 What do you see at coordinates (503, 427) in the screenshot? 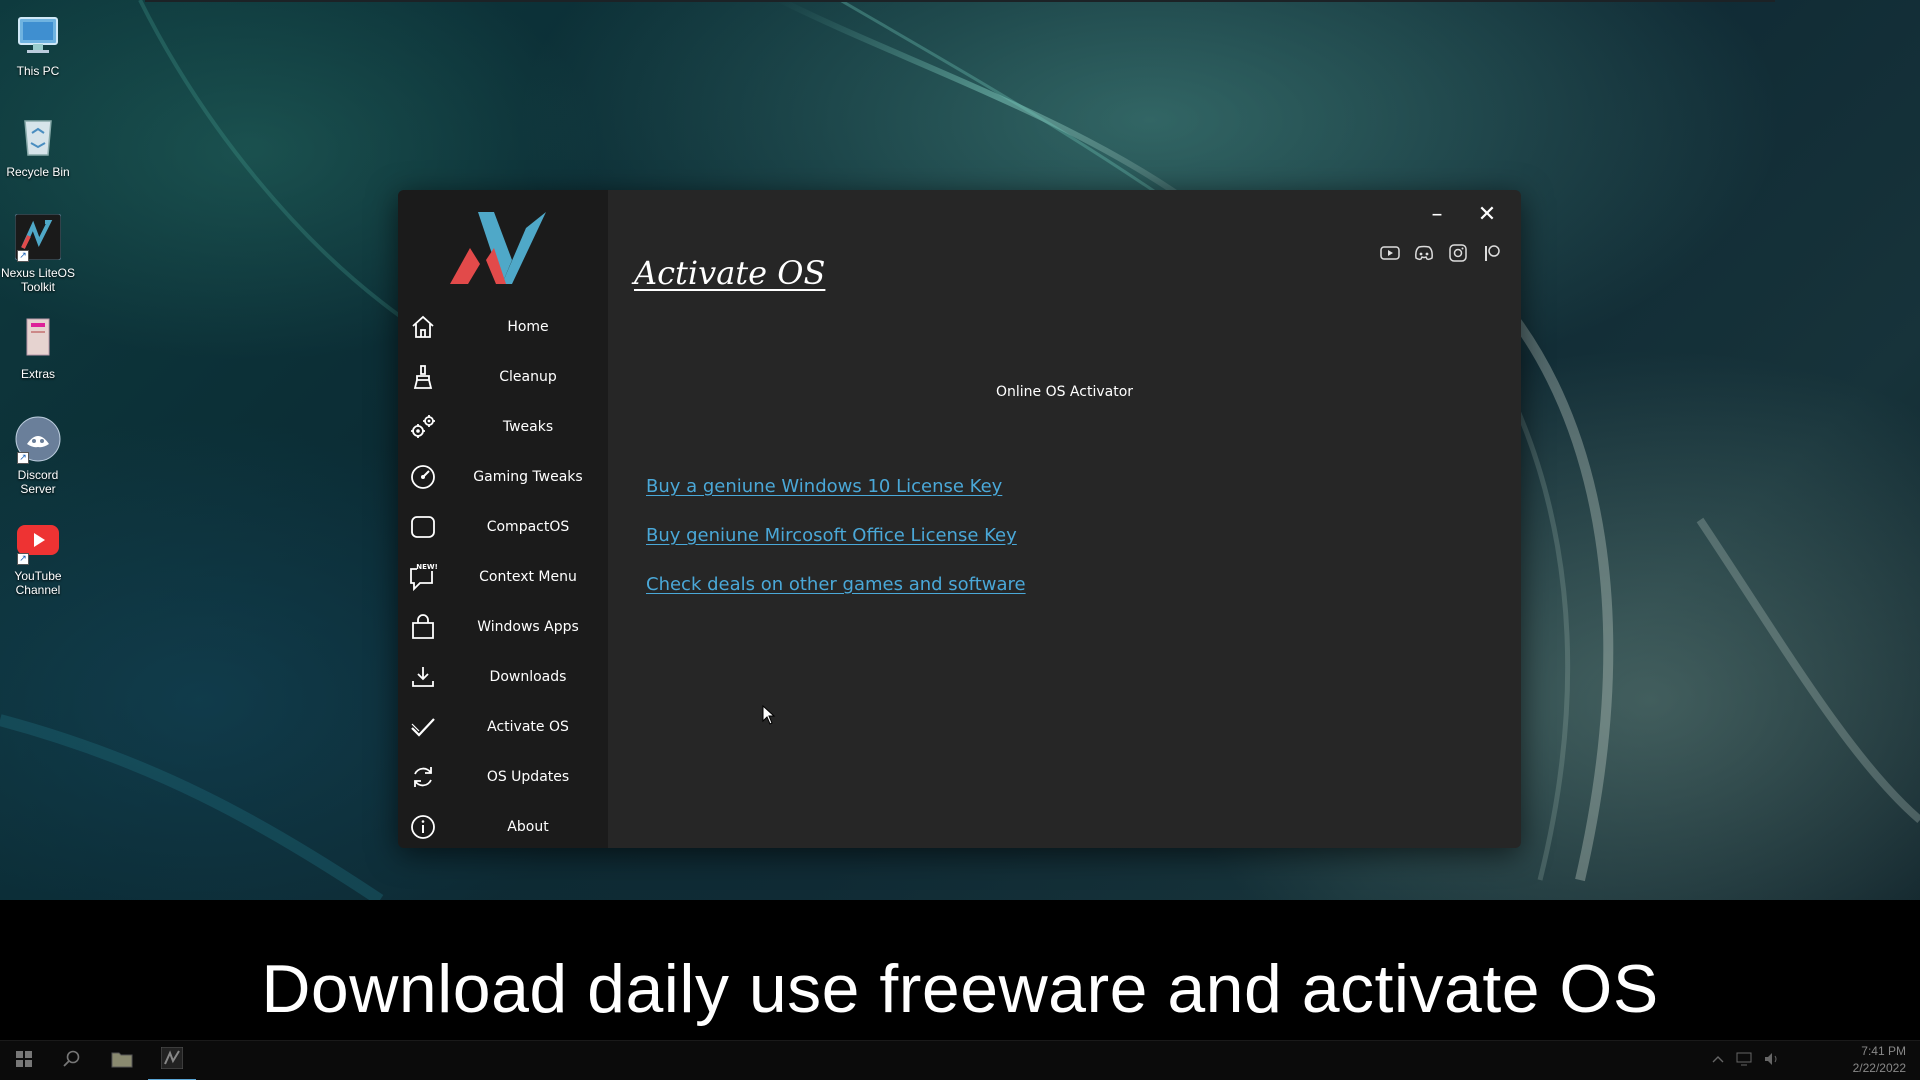
I see `sidebar-item-tweaks: Tweaks` at bounding box center [503, 427].